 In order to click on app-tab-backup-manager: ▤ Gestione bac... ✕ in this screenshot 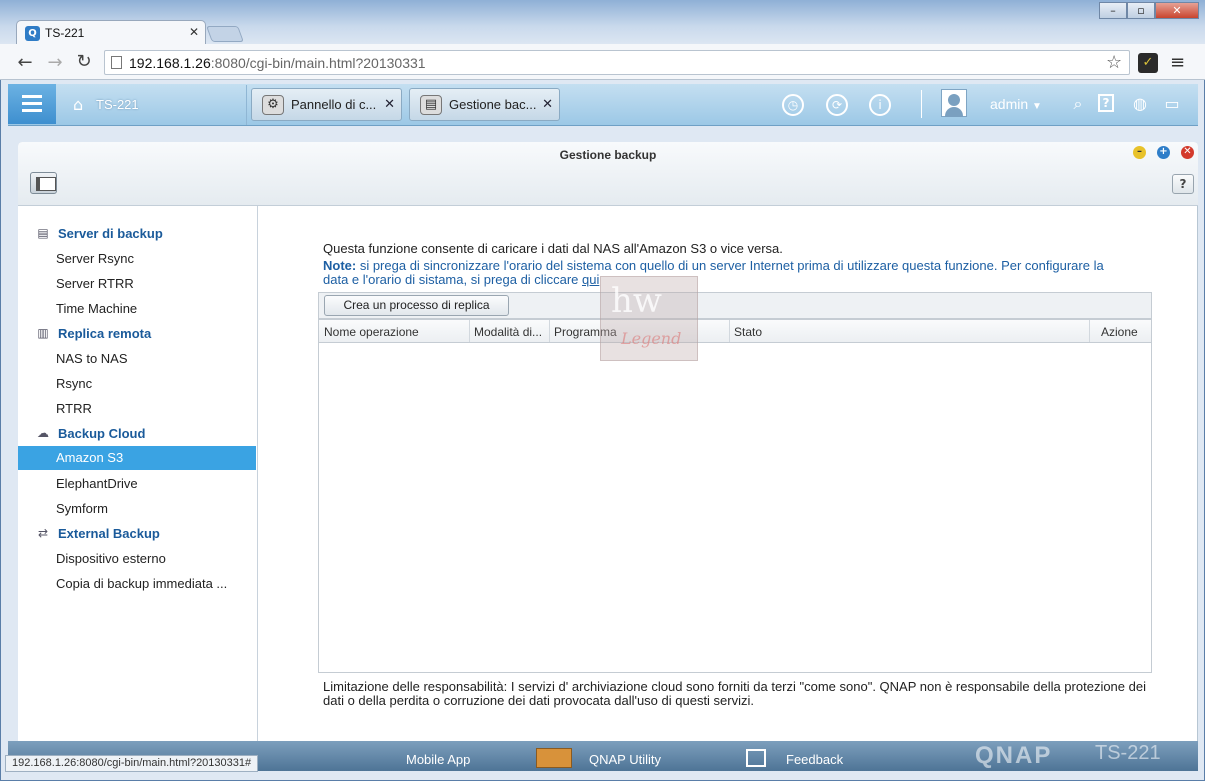, I will do `click(484, 104)`.